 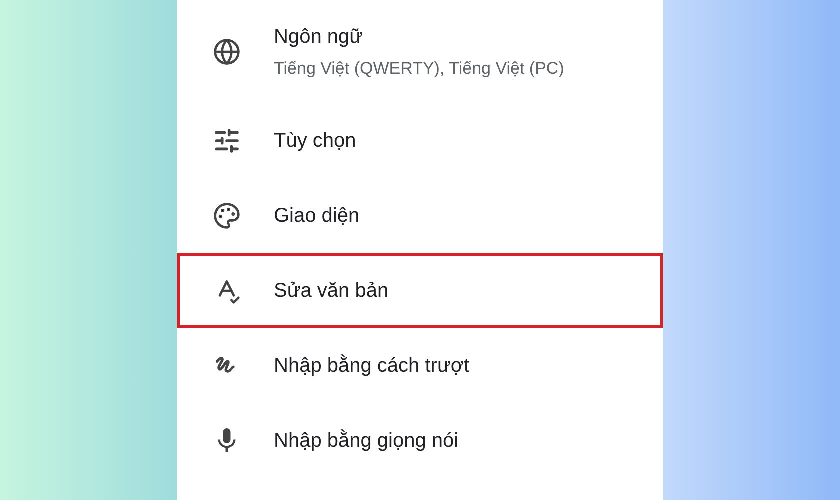 I want to click on settings-item: Giao diện, so click(x=420, y=215).